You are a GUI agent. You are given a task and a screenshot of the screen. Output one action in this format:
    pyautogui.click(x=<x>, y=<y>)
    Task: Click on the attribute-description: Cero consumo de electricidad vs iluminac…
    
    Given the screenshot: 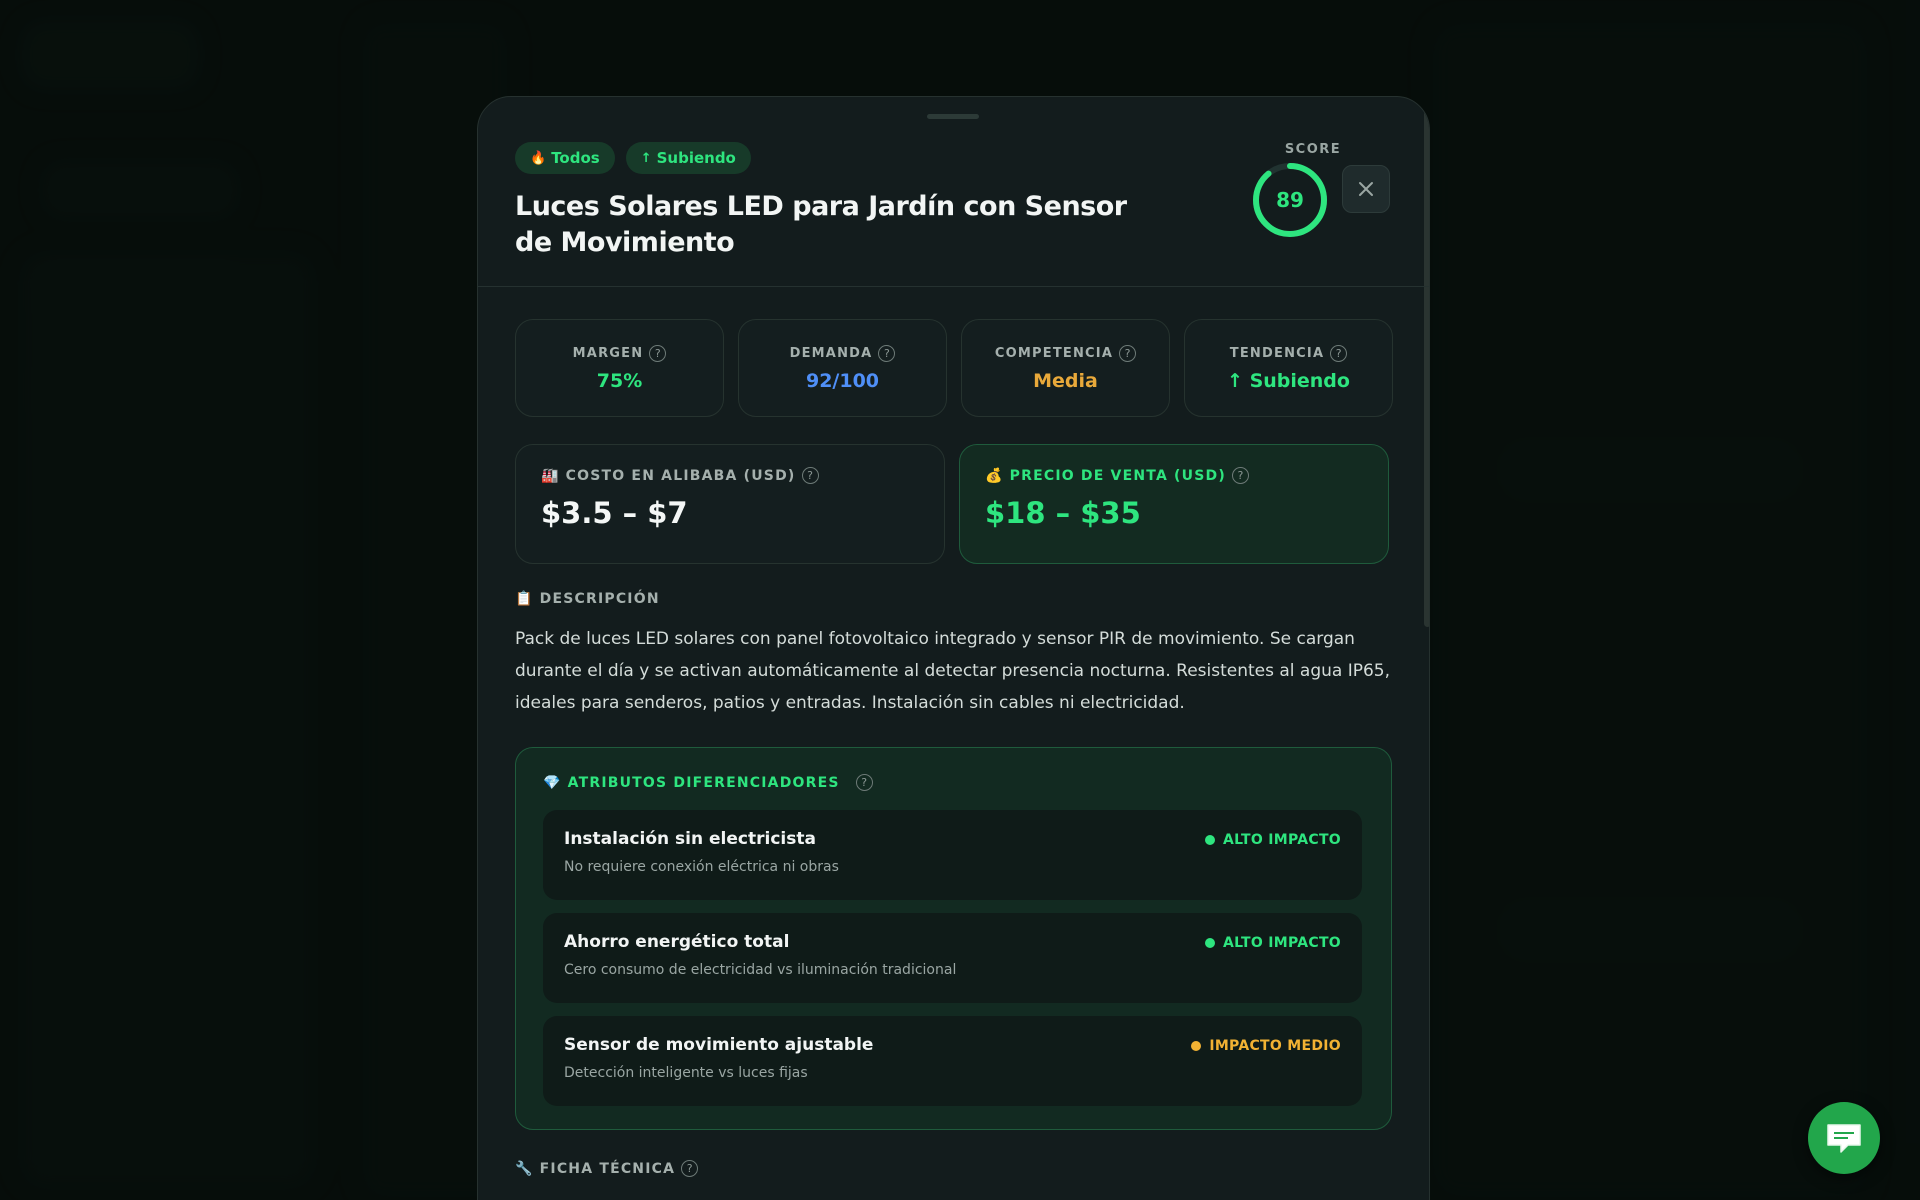 What is the action you would take?
    pyautogui.click(x=760, y=970)
    